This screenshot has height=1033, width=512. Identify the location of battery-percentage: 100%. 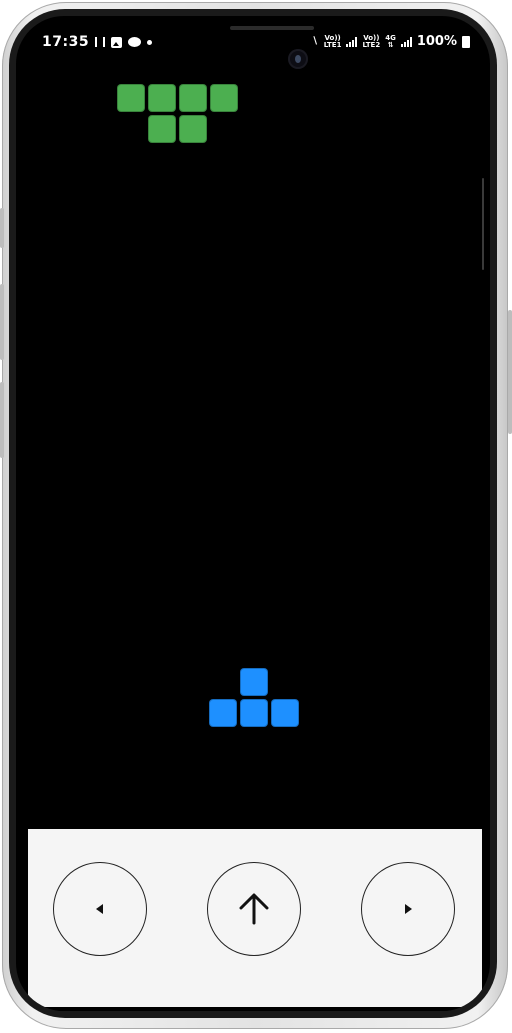
(436, 41).